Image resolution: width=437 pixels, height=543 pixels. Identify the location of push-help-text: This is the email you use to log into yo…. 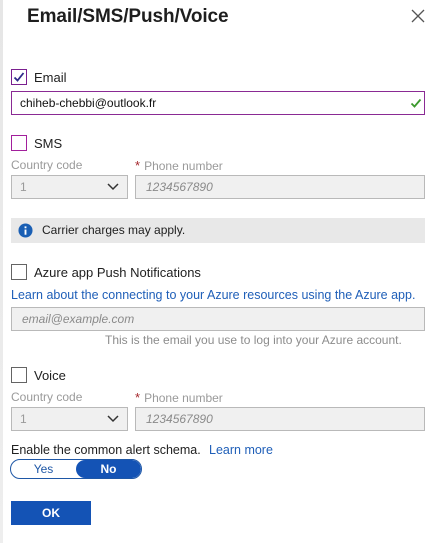
(253, 340).